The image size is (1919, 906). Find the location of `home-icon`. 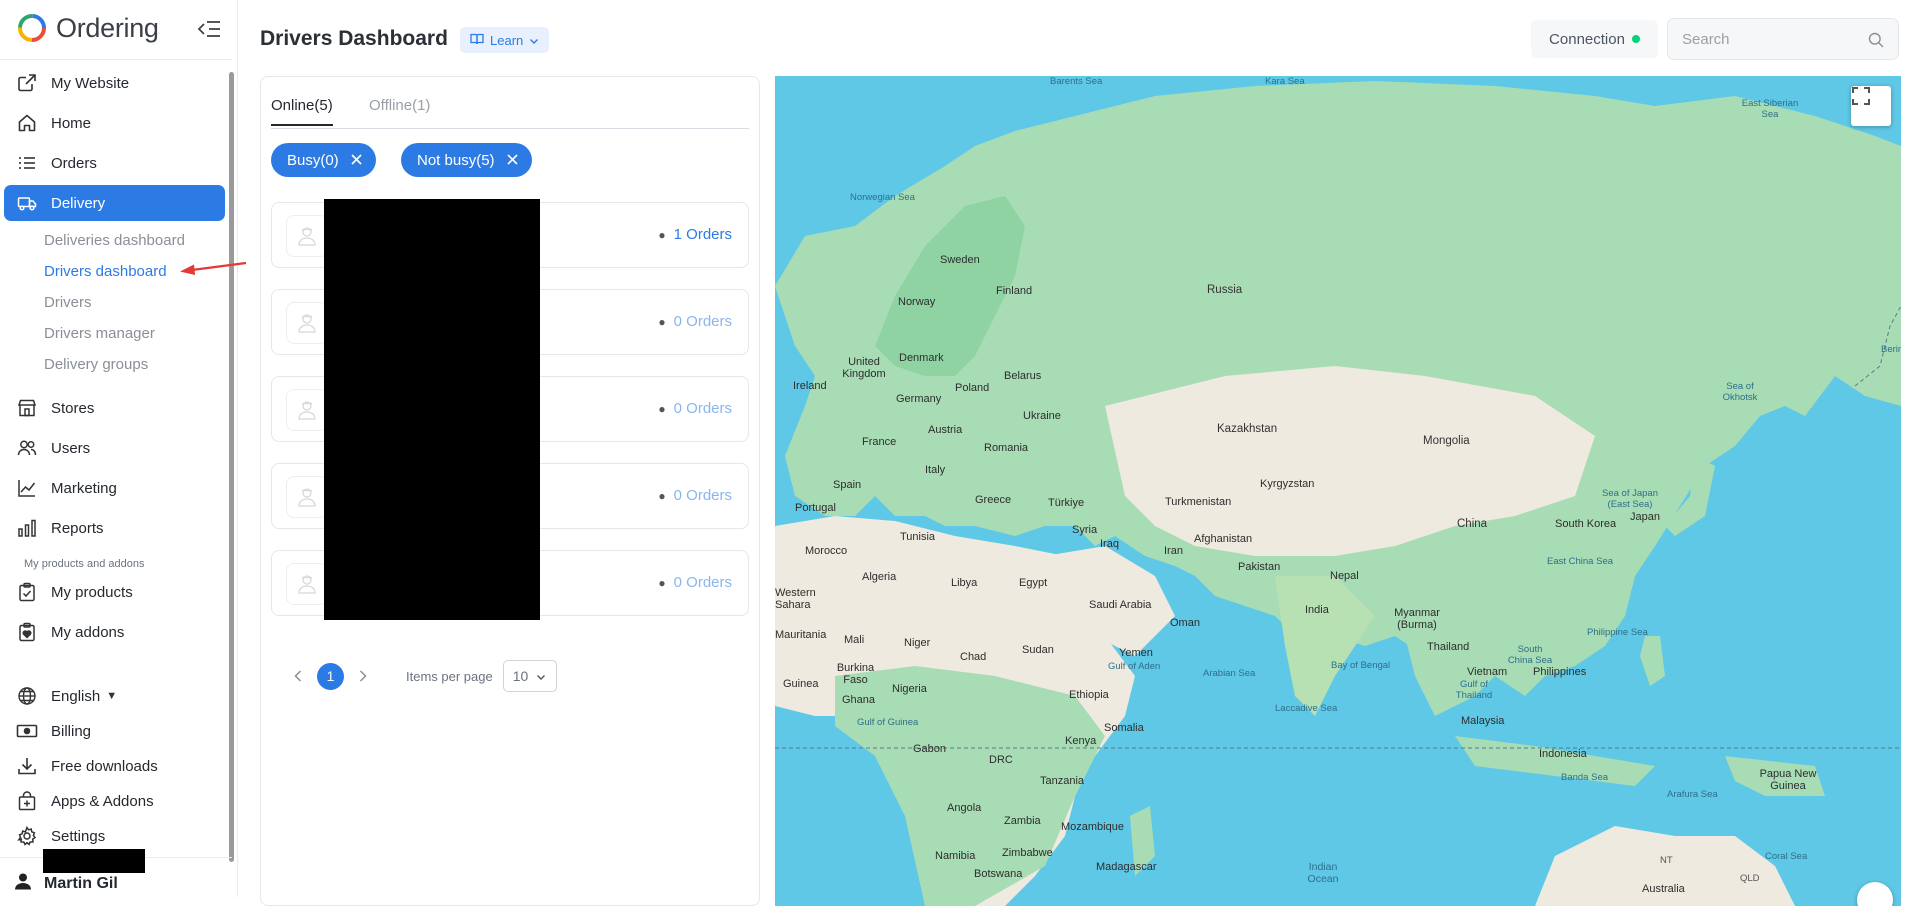

home-icon is located at coordinates (27, 123).